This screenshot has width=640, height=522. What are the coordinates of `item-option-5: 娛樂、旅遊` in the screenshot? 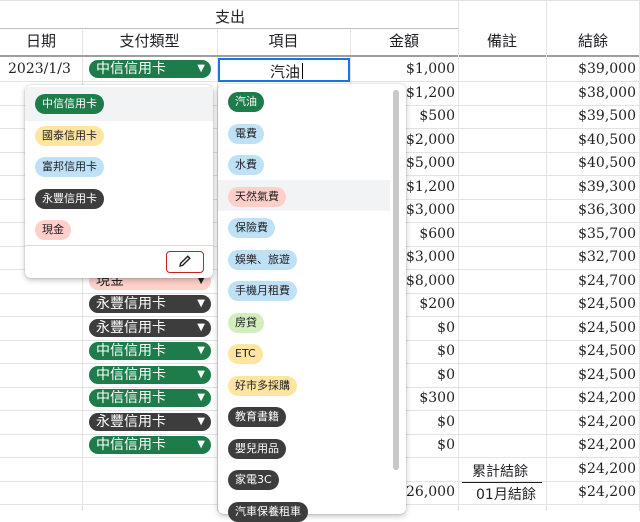 It's located at (262, 259).